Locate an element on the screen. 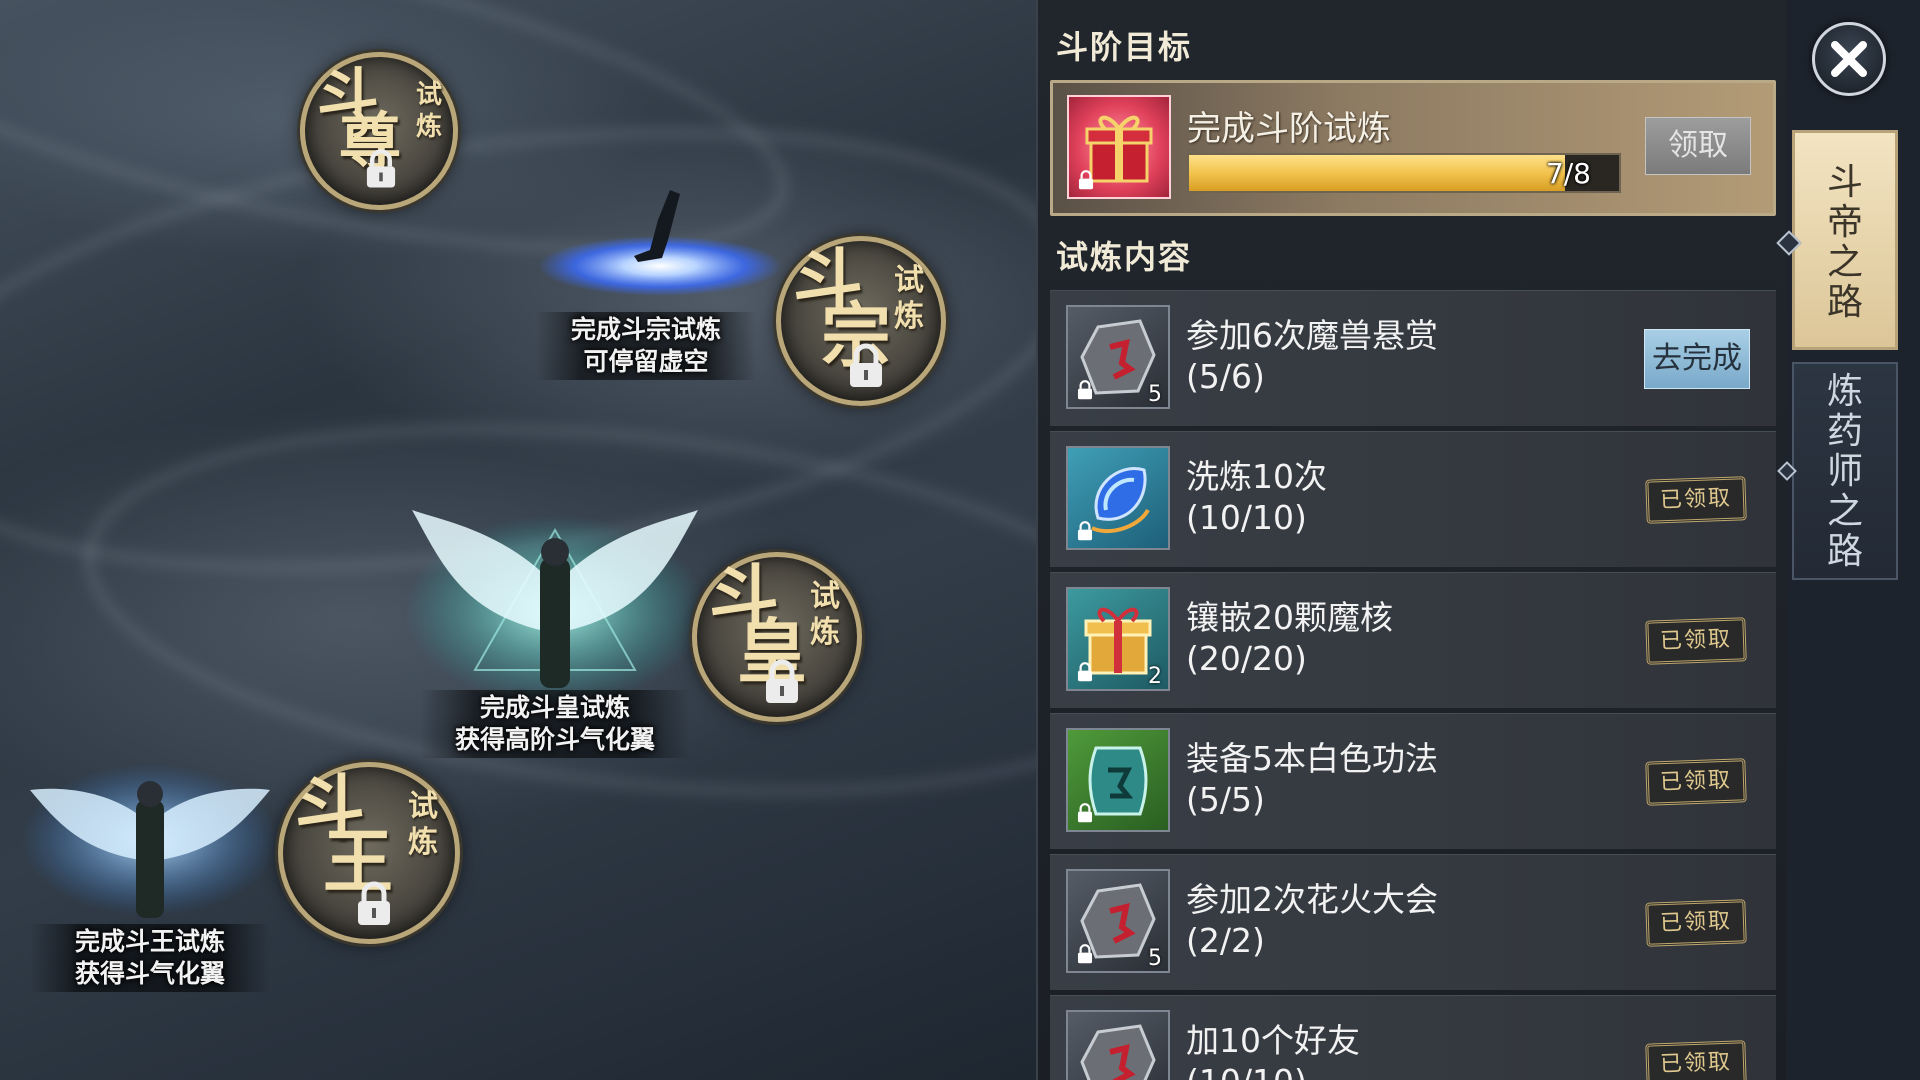  high-tier-wings-reward-image is located at coordinates (555, 602).